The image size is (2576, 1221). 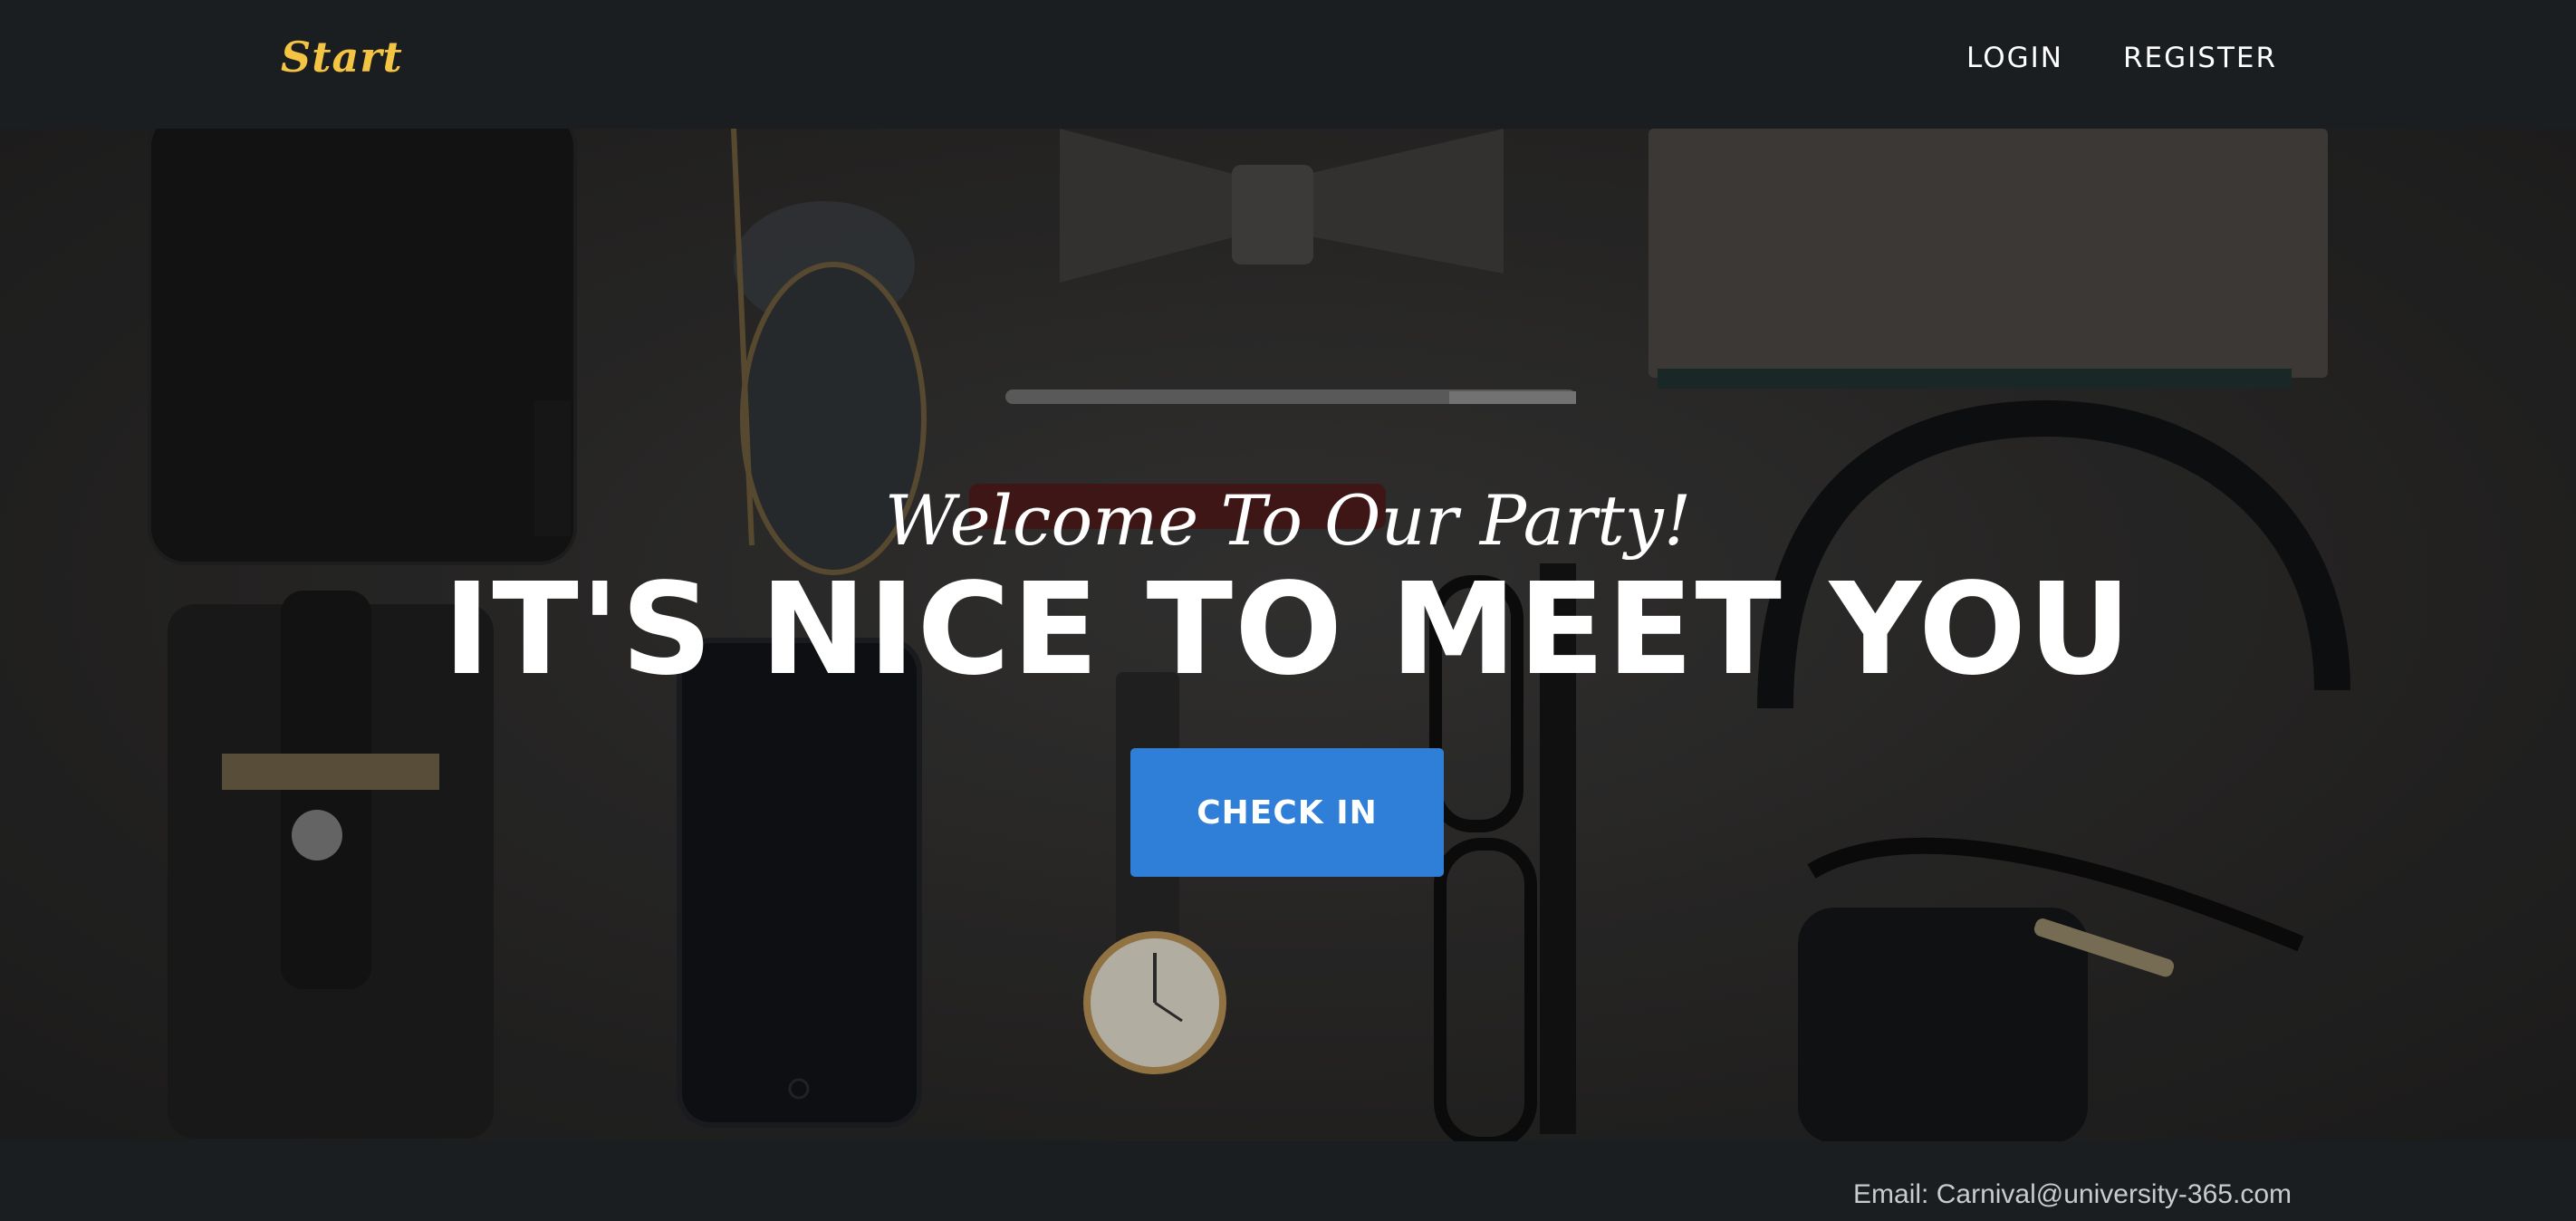 I want to click on nav-links: LOGIN REGISTER, so click(x=2121, y=58).